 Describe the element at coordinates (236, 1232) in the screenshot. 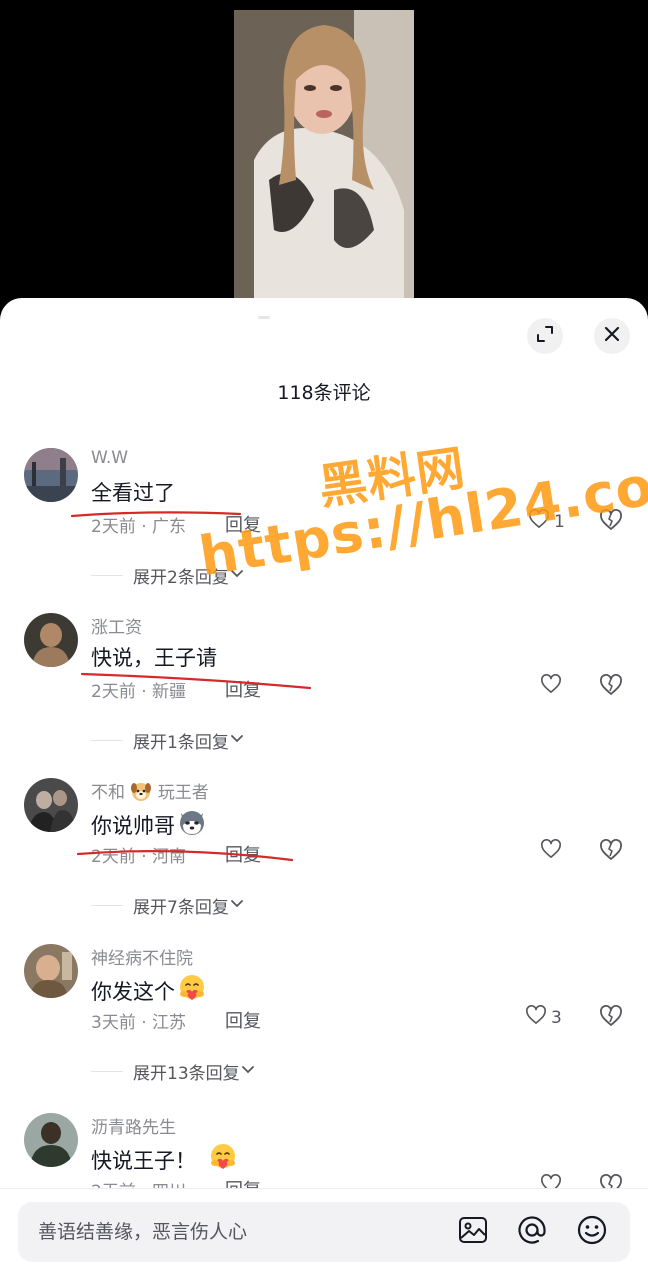

I see `comment-input` at that location.